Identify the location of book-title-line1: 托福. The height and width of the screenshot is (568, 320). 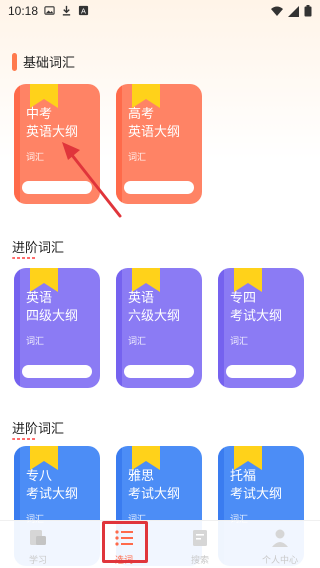
(243, 476).